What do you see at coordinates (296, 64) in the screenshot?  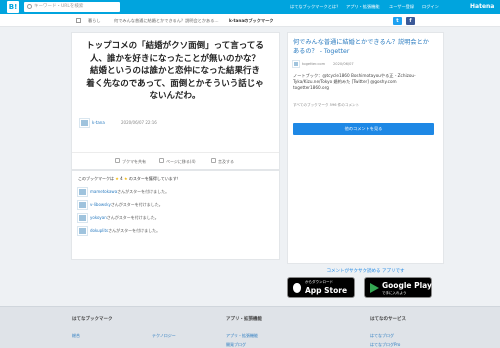 I see `site-favicon` at bounding box center [296, 64].